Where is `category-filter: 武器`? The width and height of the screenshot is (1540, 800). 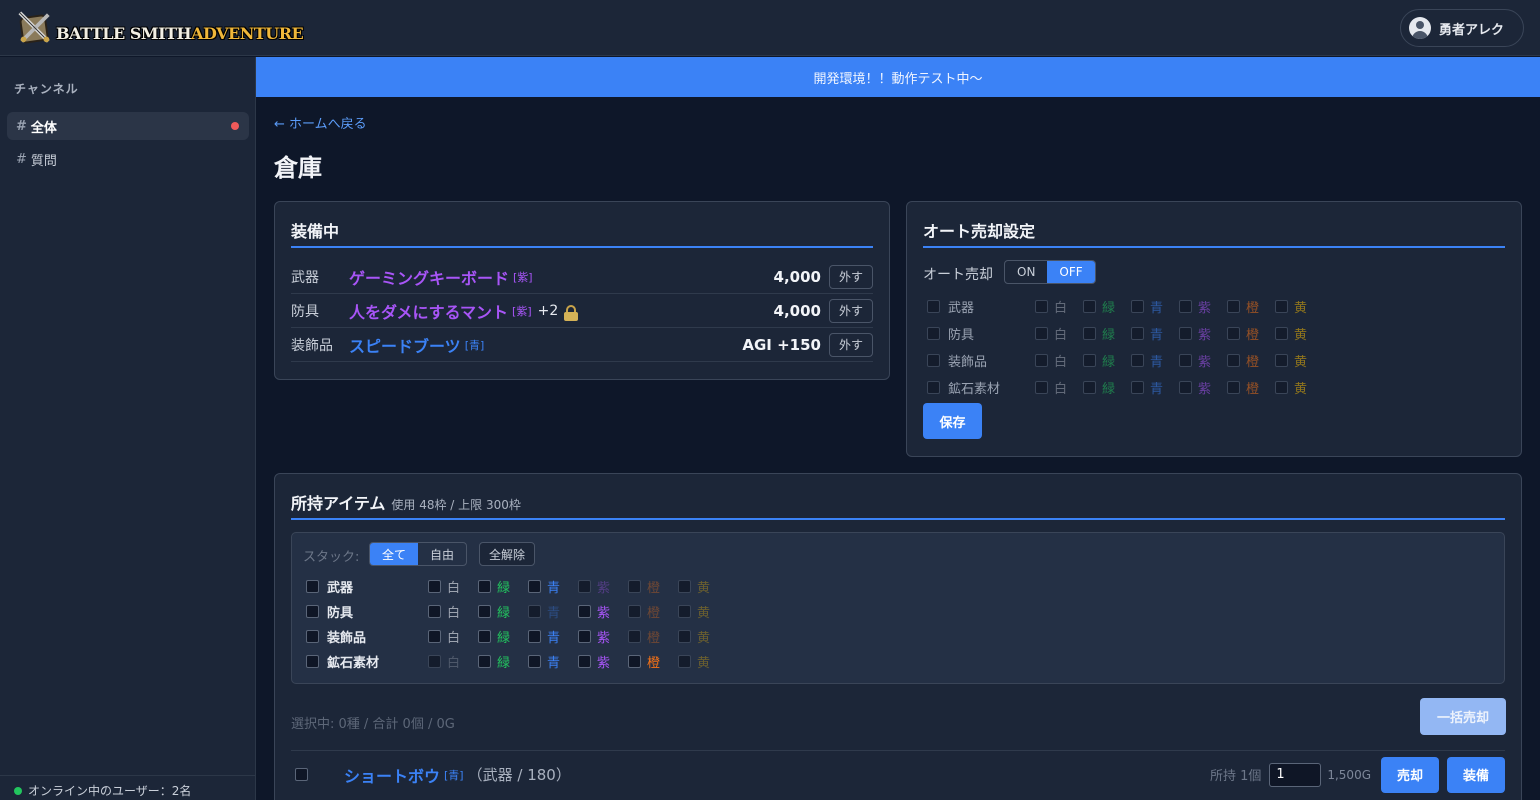
category-filter: 武器 is located at coordinates (329, 586).